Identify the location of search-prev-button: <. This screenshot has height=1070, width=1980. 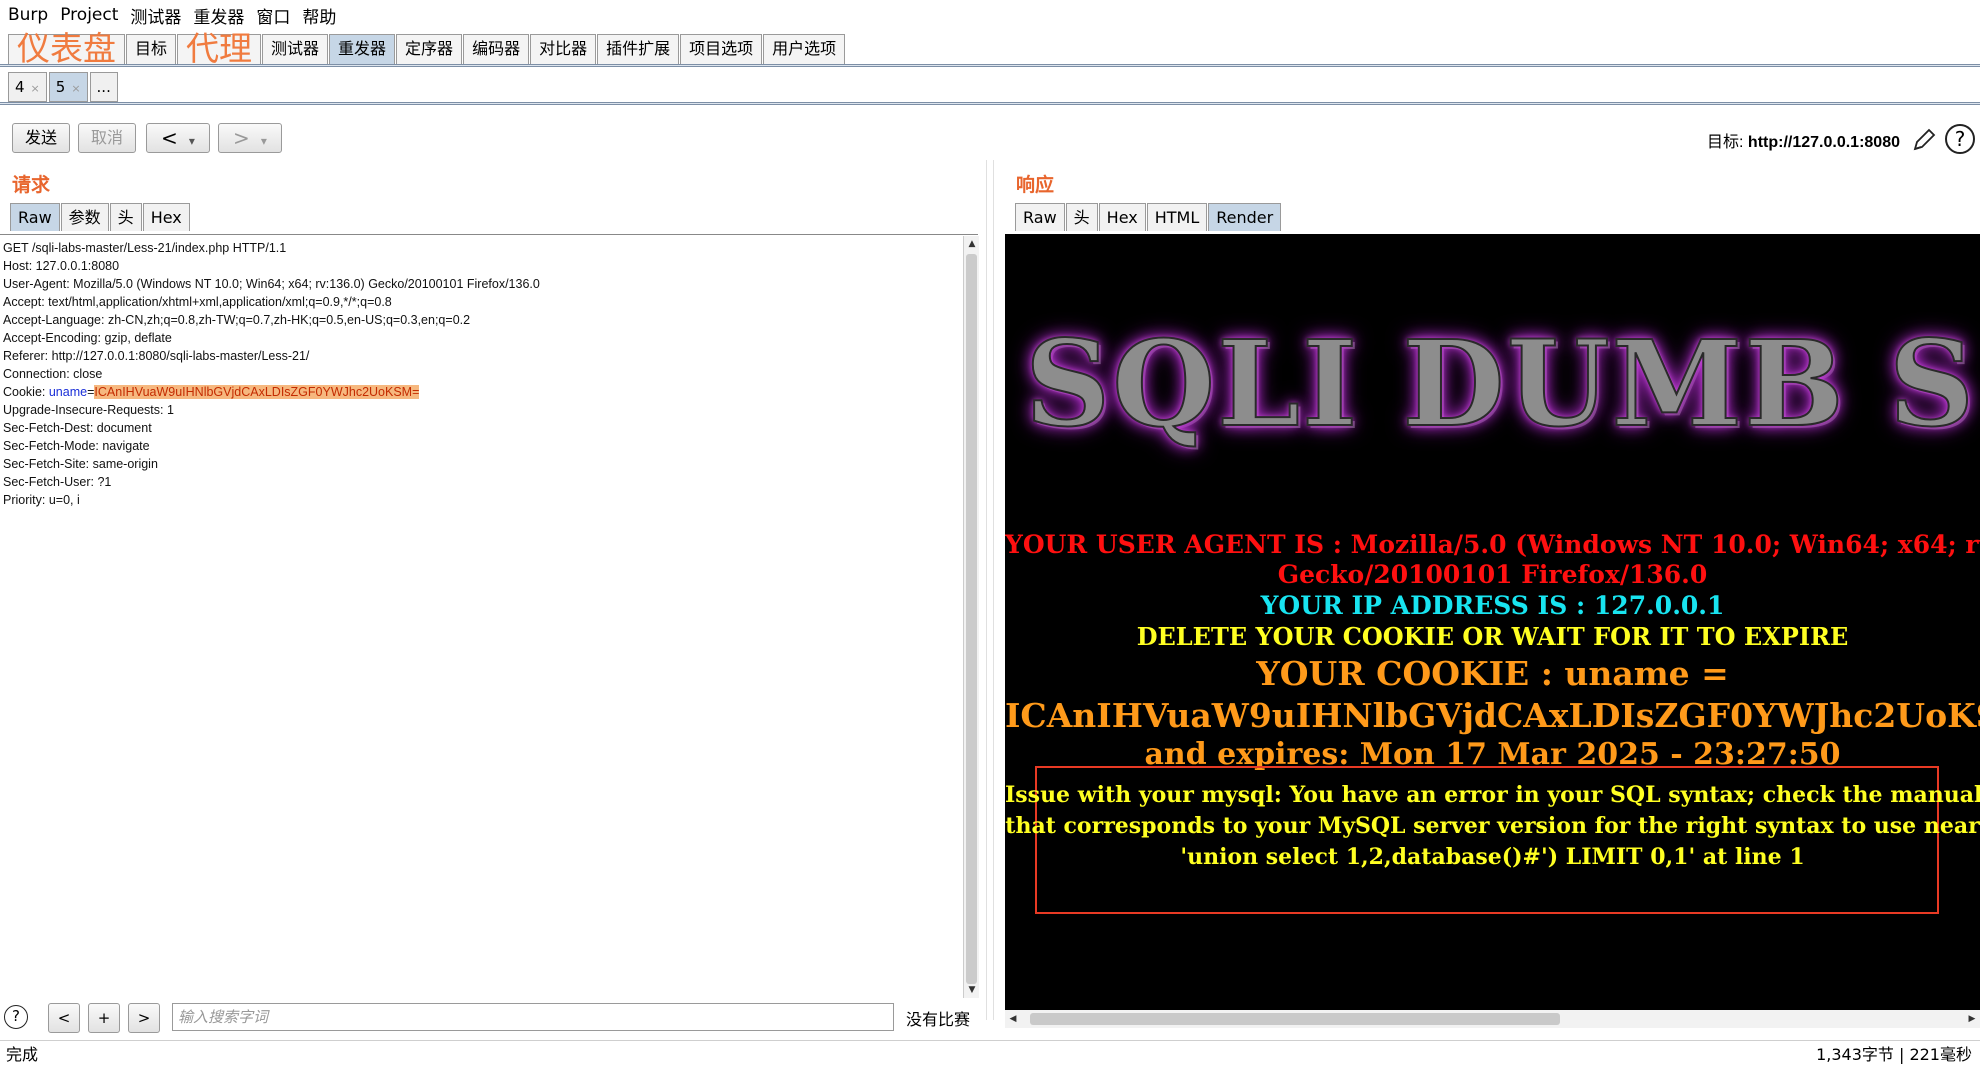
(64, 1018).